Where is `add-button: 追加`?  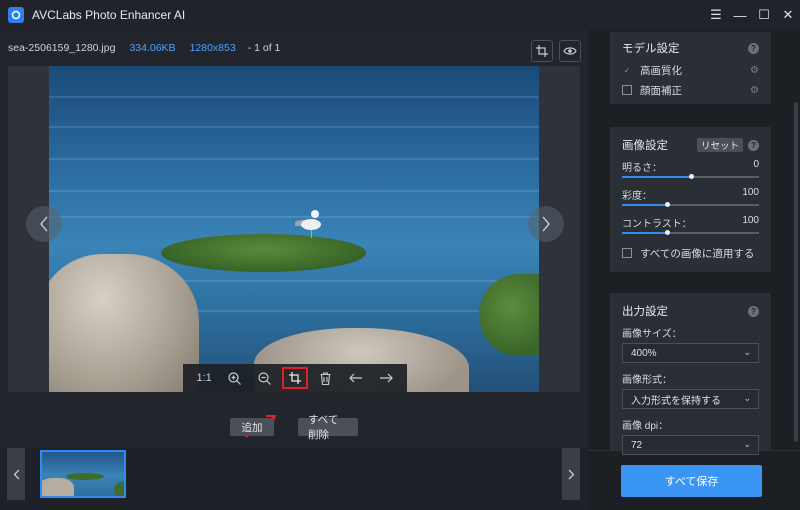 add-button: 追加 is located at coordinates (252, 427).